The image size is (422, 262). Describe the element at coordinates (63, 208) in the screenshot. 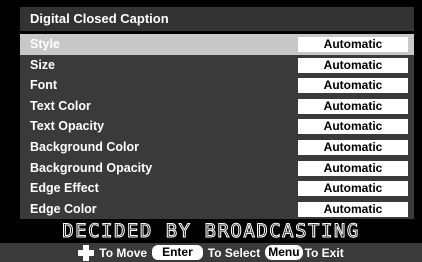

I see `menu-item-label: Edge Color` at that location.